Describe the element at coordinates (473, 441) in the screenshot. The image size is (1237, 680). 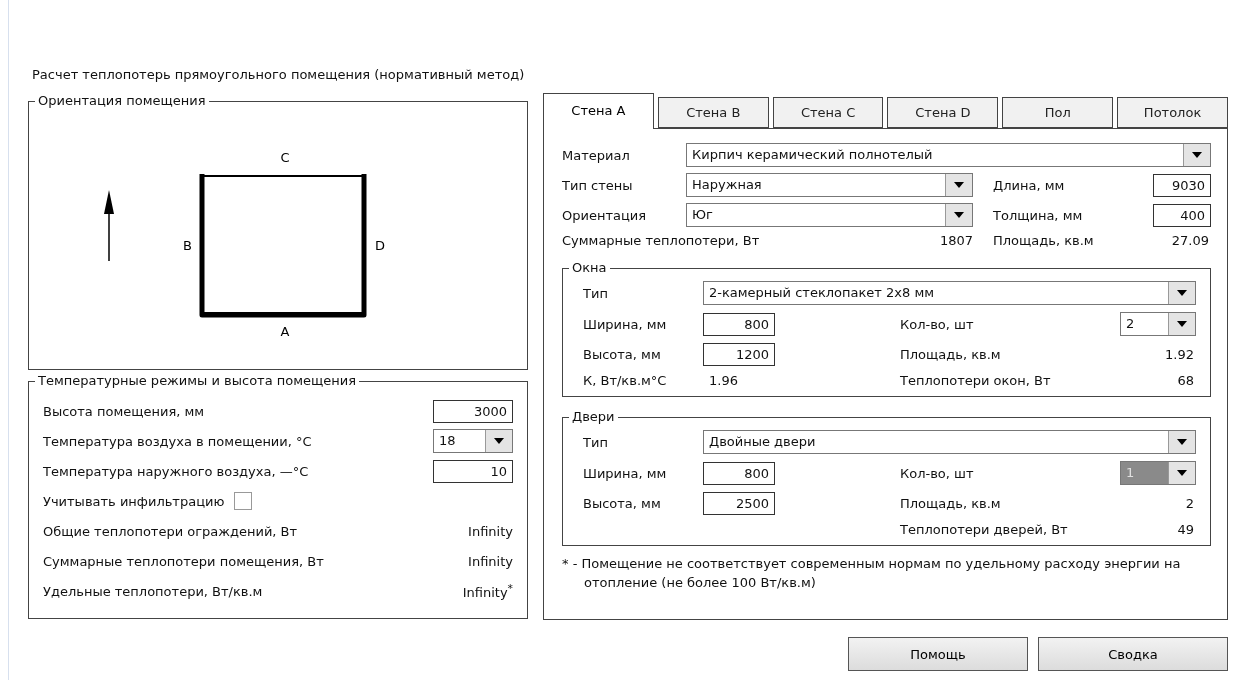
I see `dropdown: 18` at that location.